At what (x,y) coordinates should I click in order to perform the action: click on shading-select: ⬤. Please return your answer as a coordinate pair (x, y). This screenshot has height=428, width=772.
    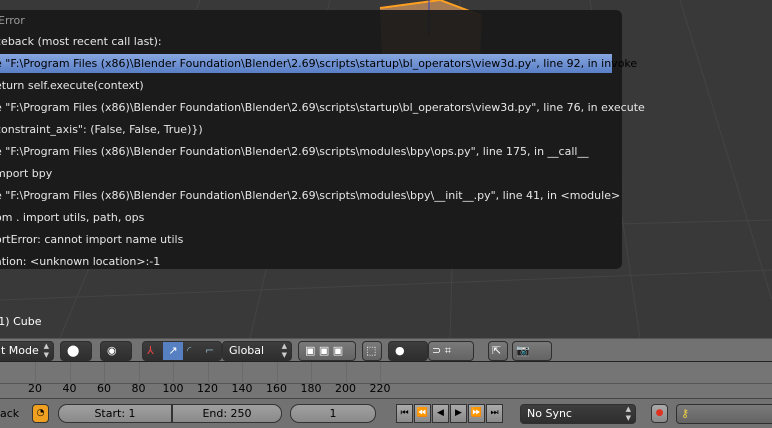
    Looking at the image, I should click on (76, 351).